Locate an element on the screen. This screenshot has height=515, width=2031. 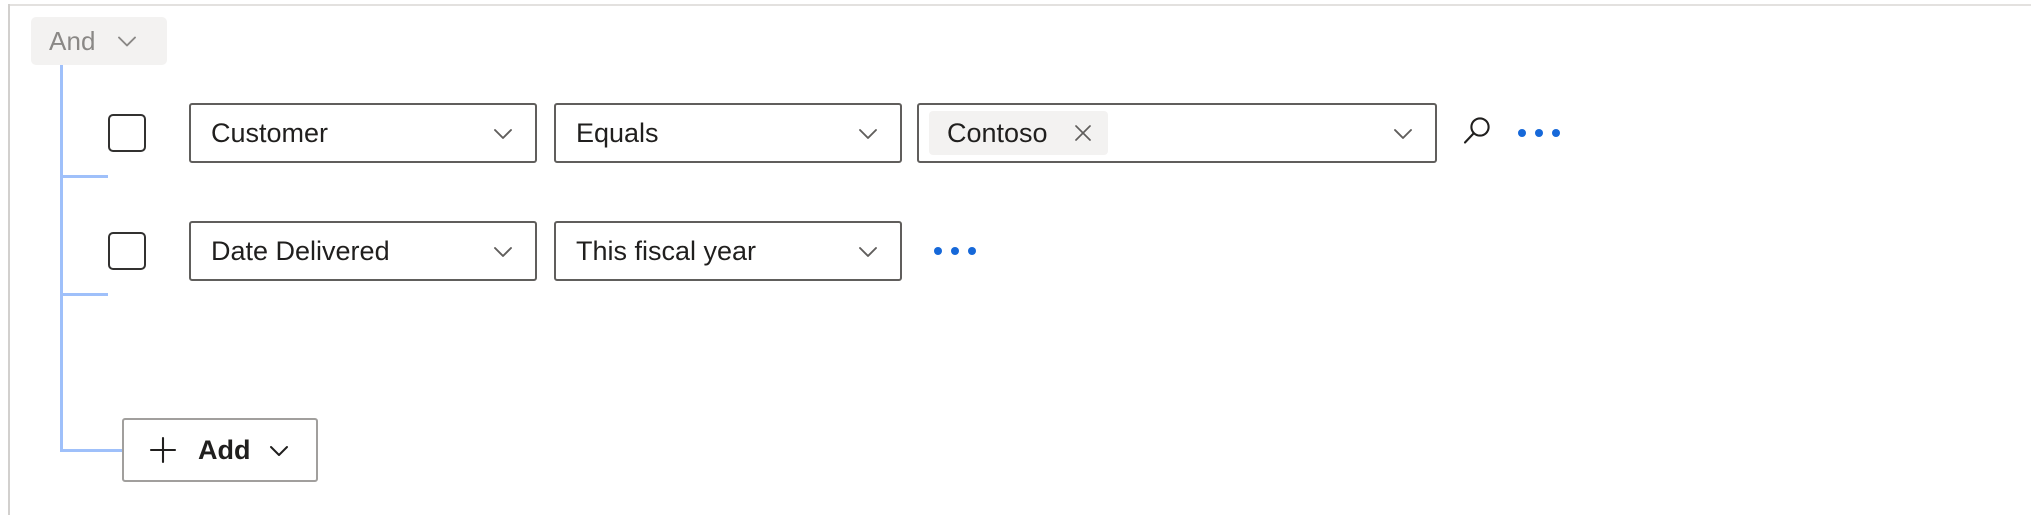
frame-top-border is located at coordinates (1020, 5).